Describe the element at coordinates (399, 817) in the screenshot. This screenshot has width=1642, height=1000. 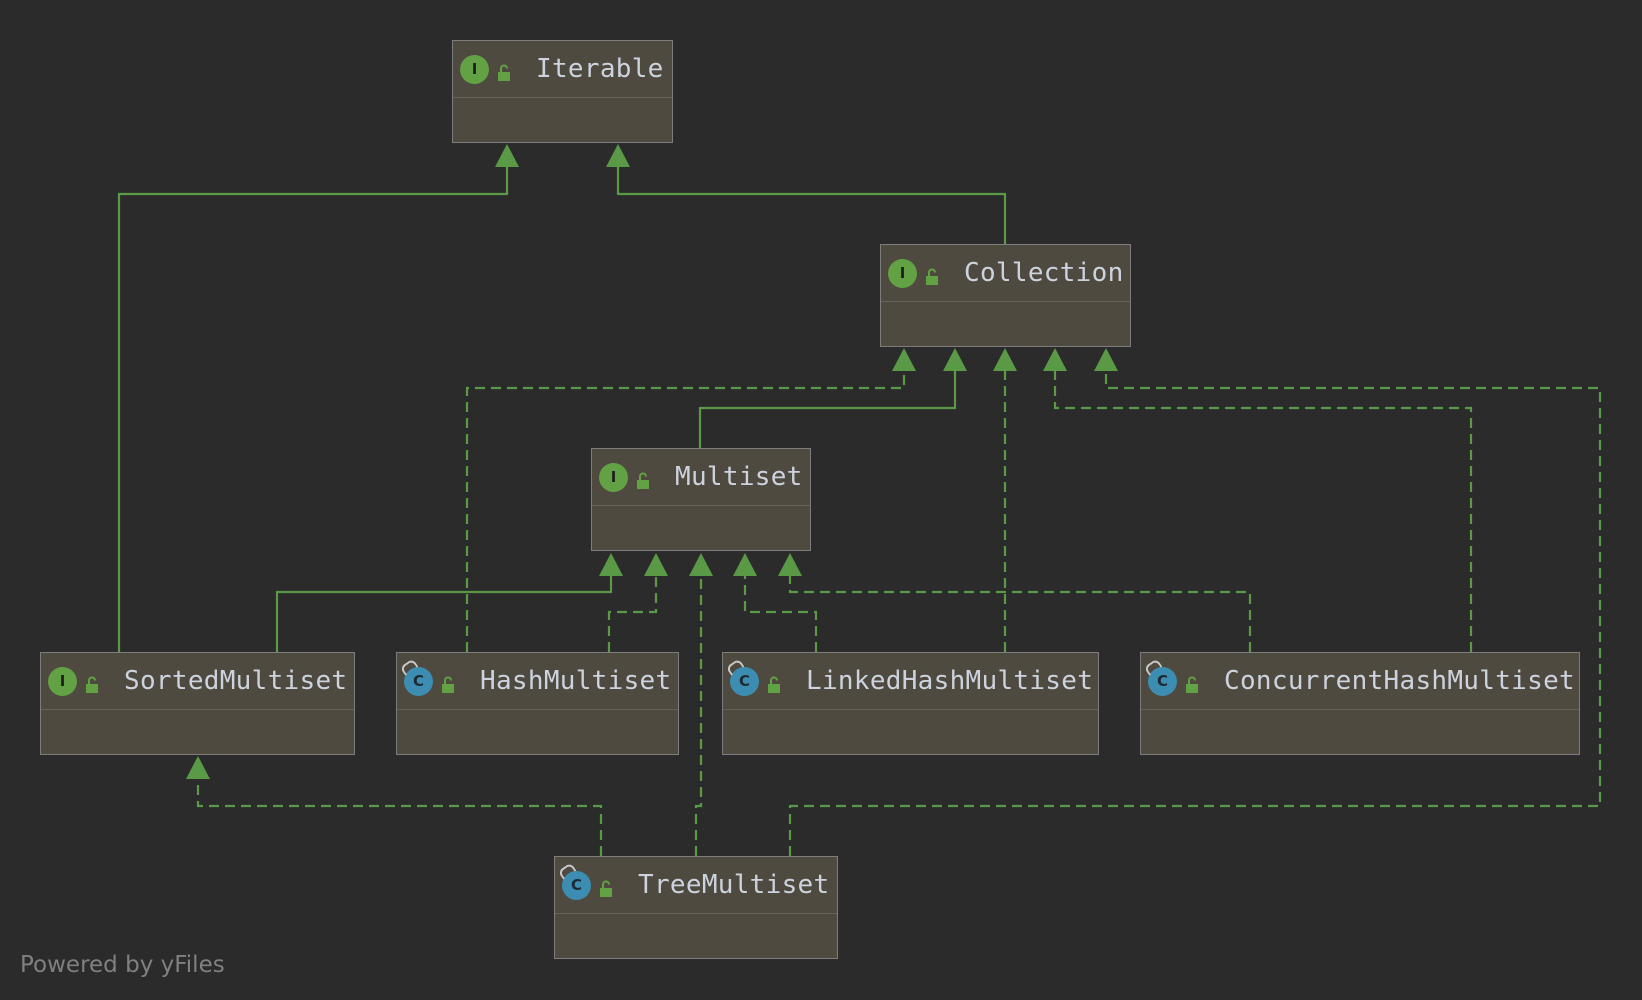
I see `edge-treemultiset-to-sortedmultiset` at that location.